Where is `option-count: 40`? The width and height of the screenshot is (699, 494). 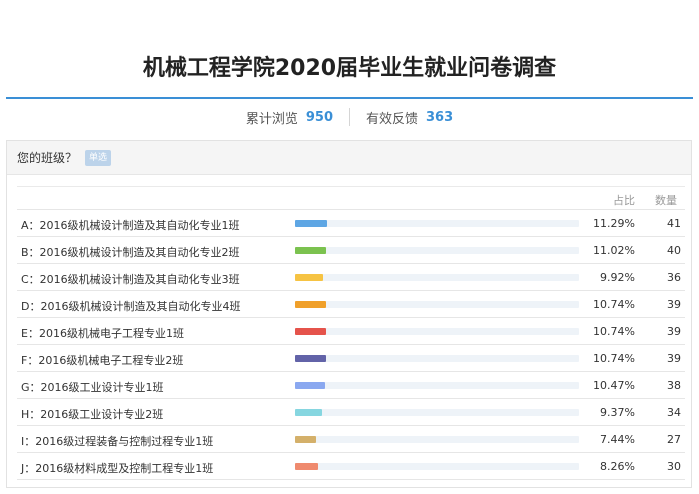
option-count: 40 is located at coordinates (674, 250).